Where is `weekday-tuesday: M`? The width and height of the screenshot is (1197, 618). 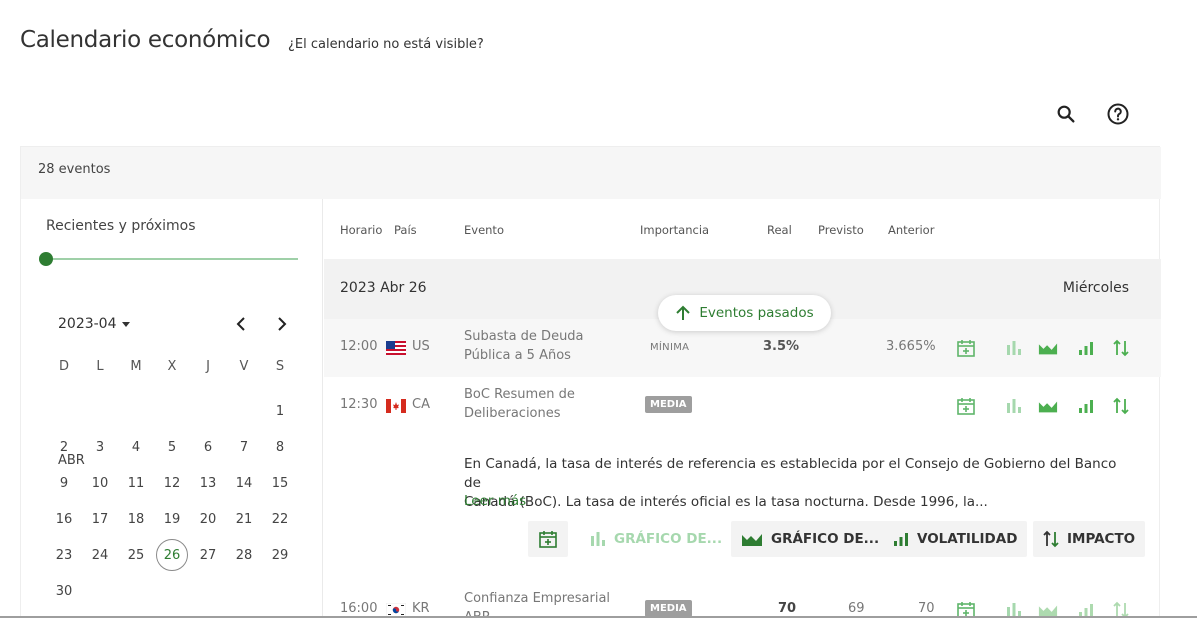 weekday-tuesday: M is located at coordinates (136, 366).